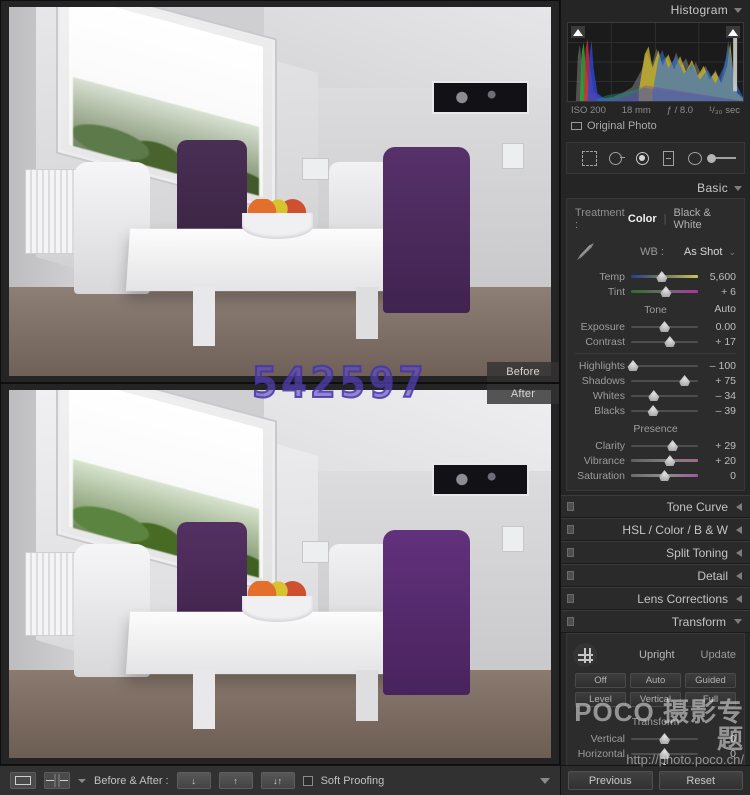 The height and width of the screenshot is (795, 750). I want to click on spot-removal-tool, so click(616, 158).